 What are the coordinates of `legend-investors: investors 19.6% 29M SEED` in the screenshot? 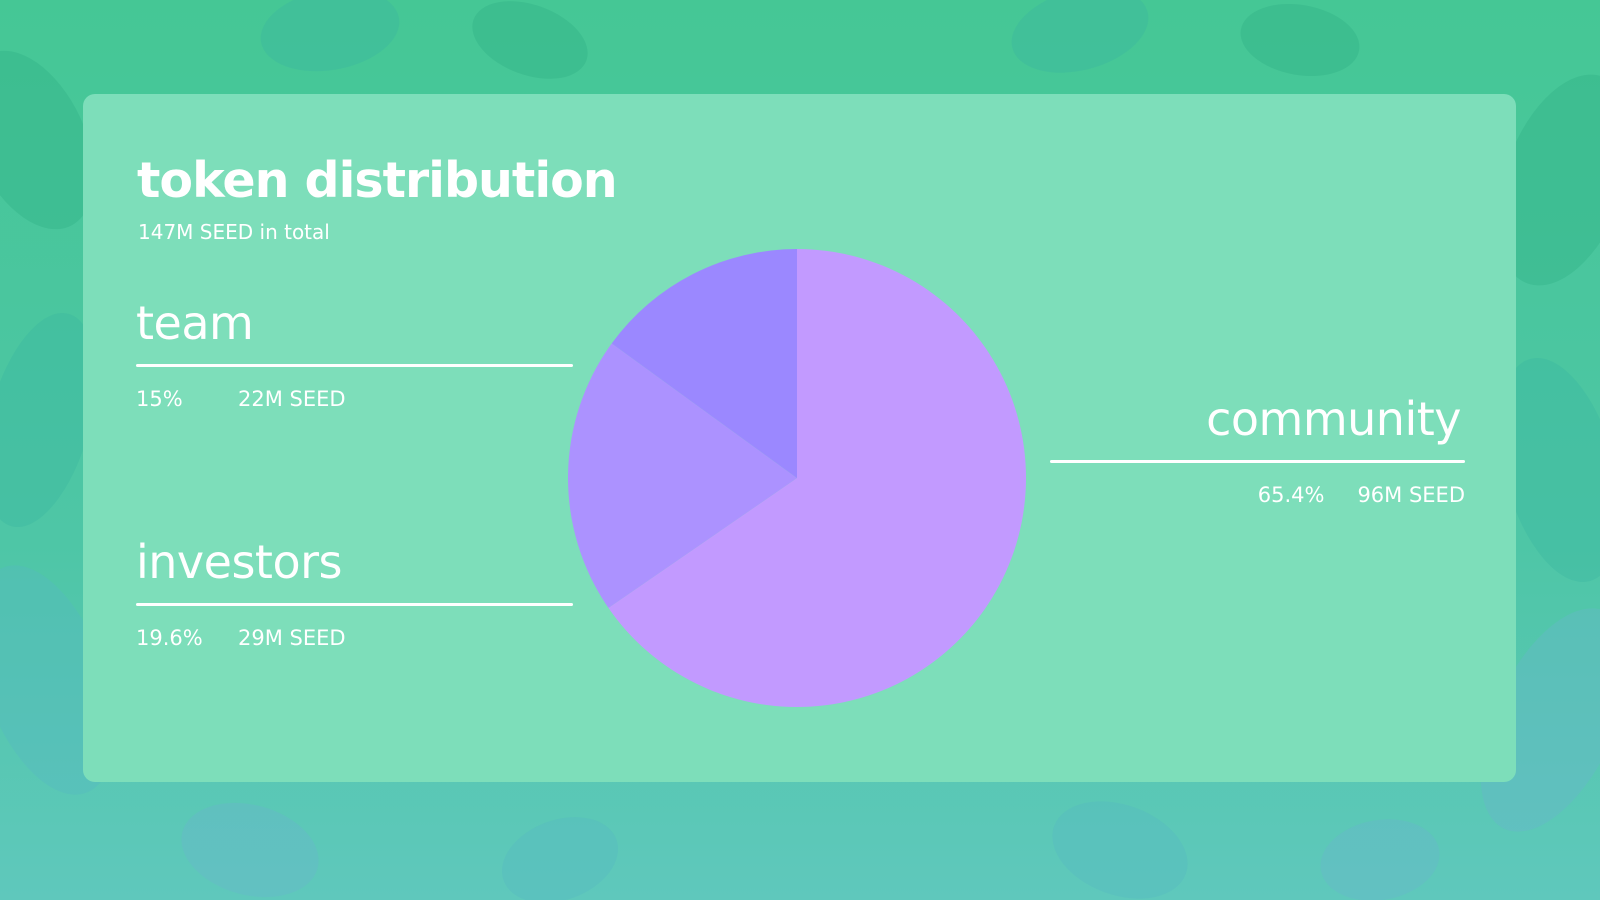 It's located at (354, 594).